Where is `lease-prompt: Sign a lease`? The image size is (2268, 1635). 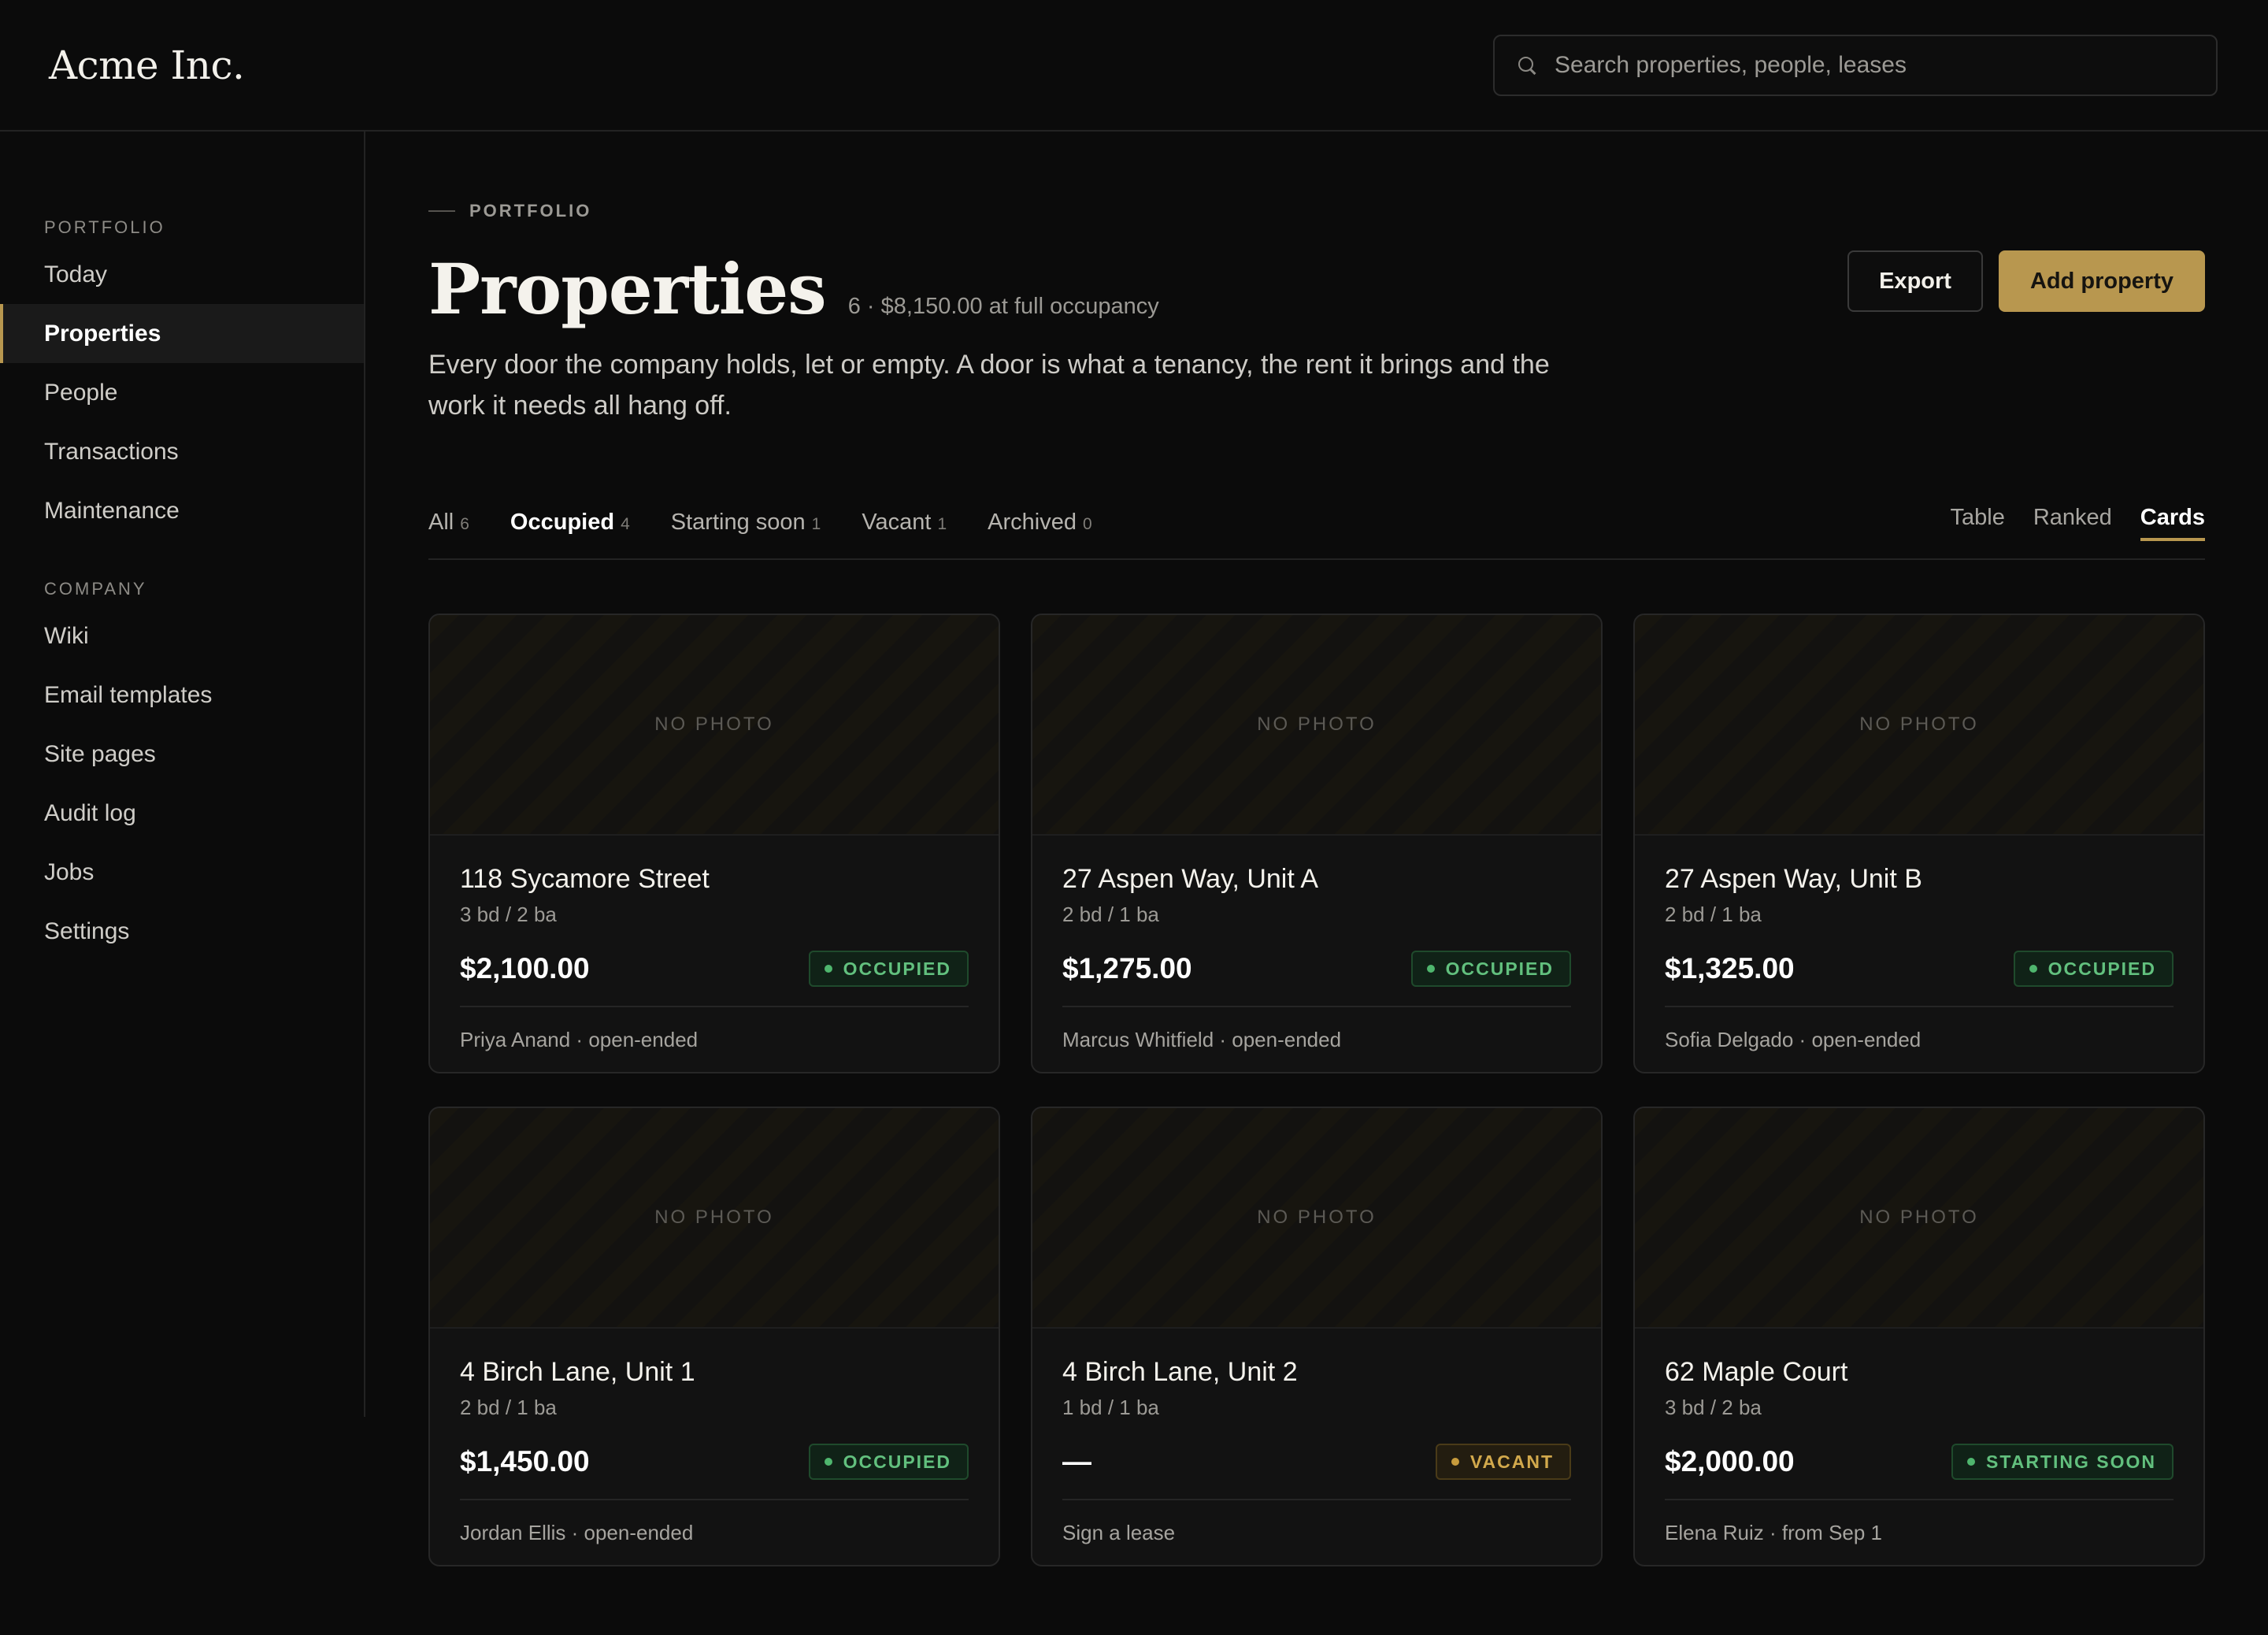 lease-prompt: Sign a lease is located at coordinates (1316, 1533).